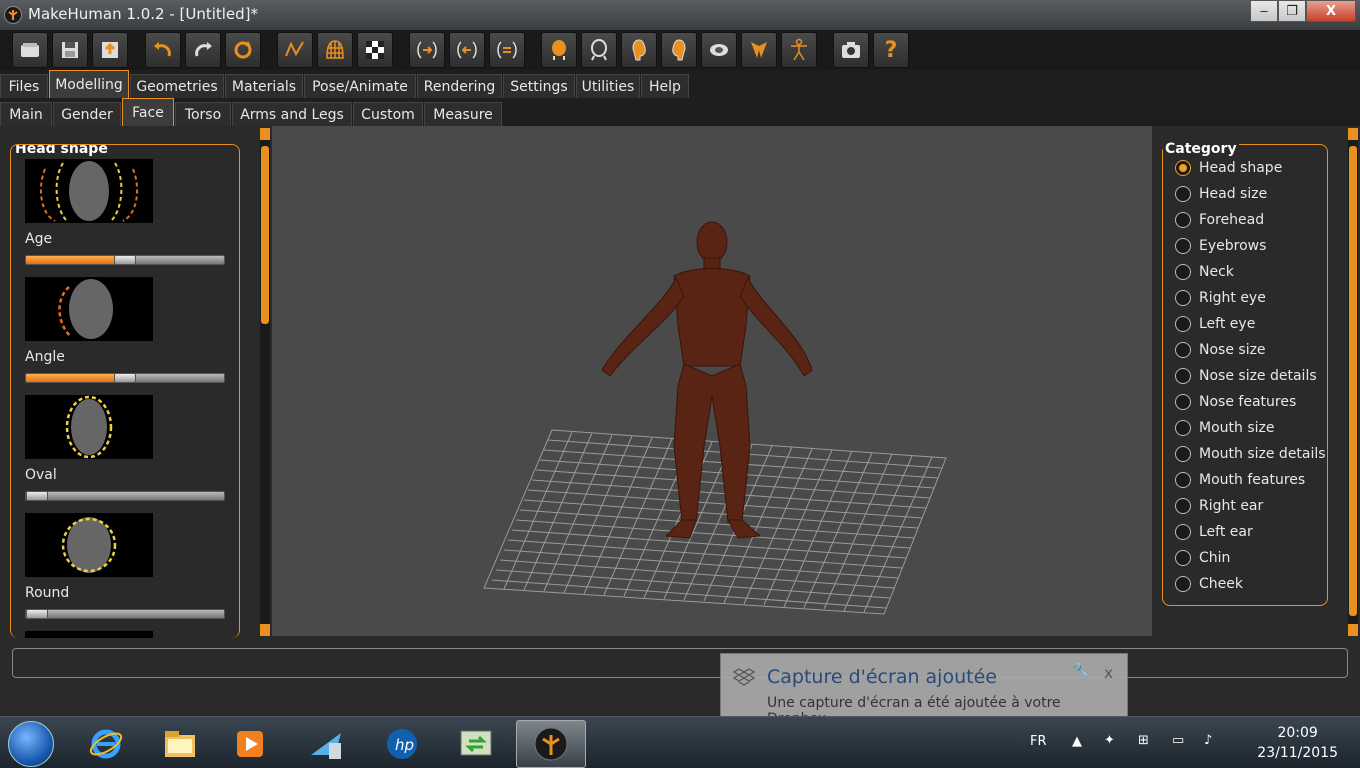  Describe the element at coordinates (1264, 11) in the screenshot. I see `minimize-button: ‒` at that location.